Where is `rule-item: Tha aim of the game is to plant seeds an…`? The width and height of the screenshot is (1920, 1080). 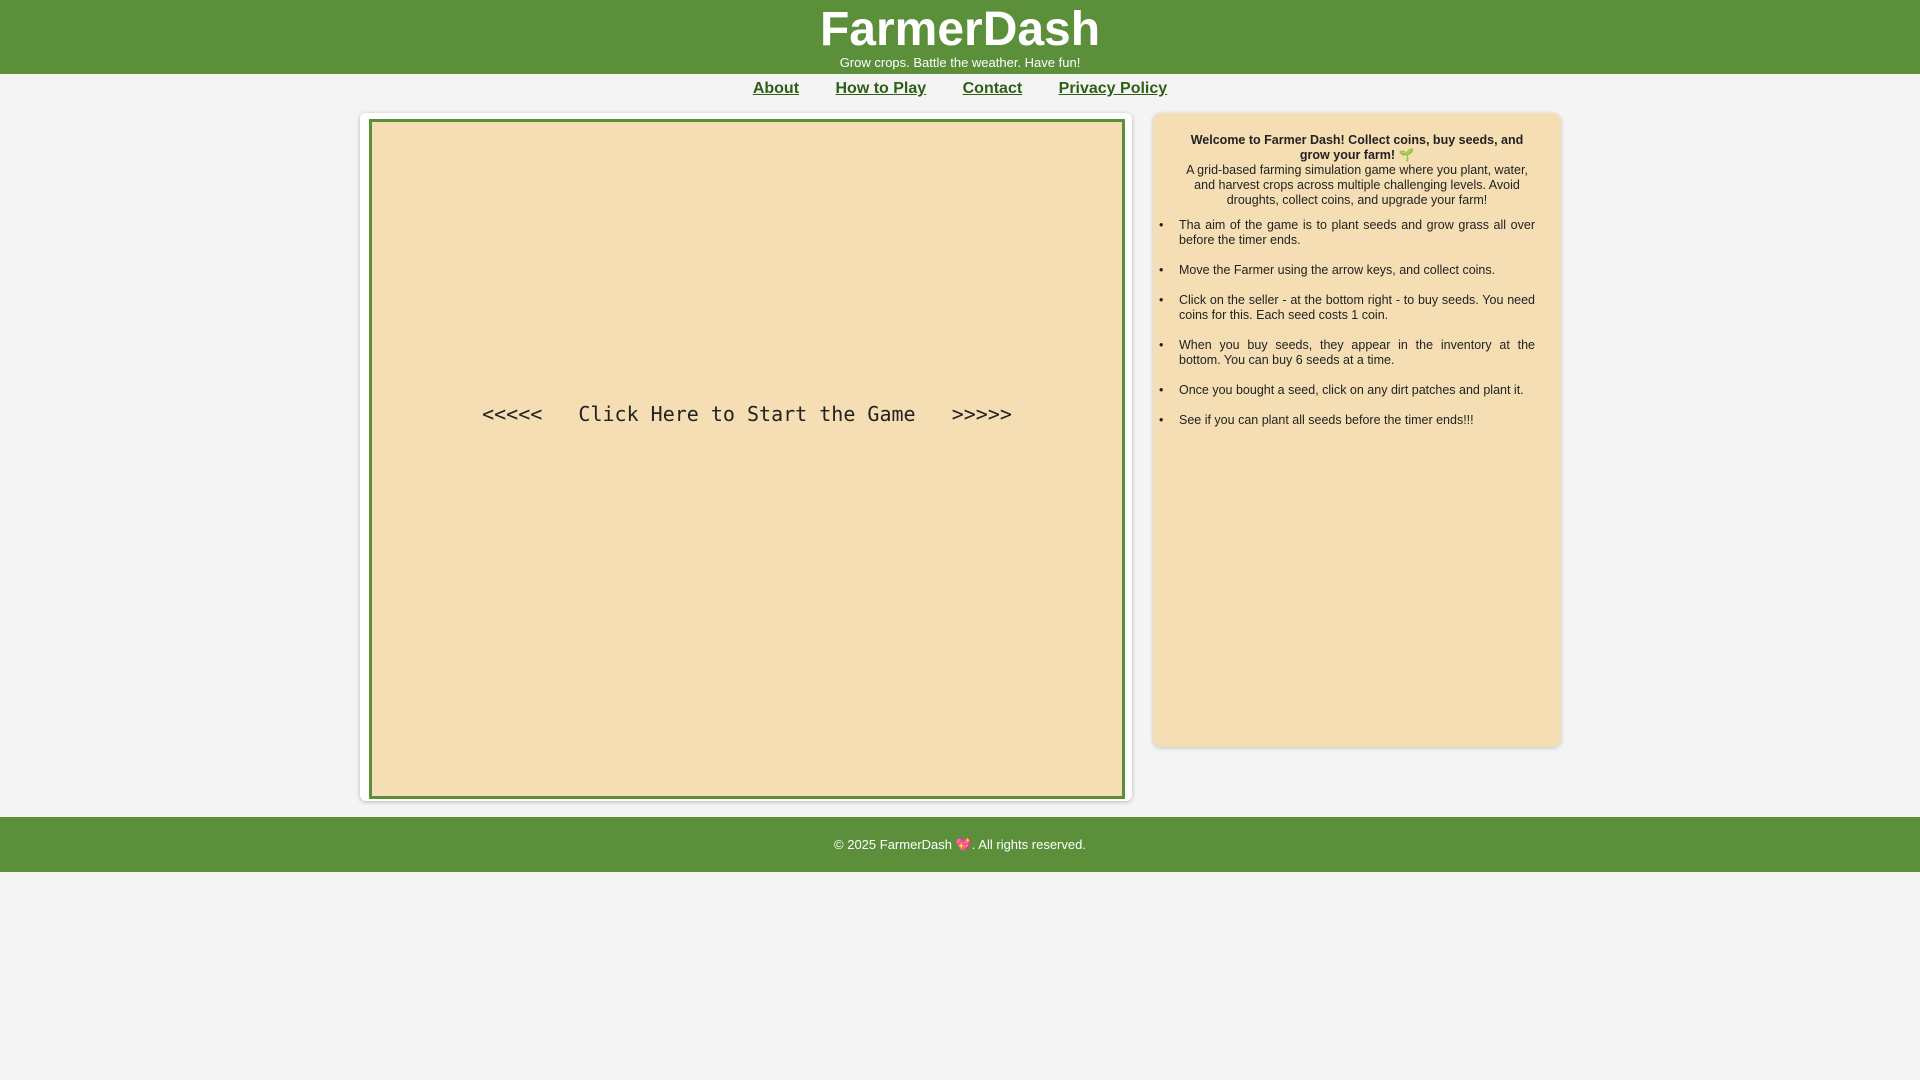
rule-item: Tha aim of the game is to plant seeds an… is located at coordinates (1347, 233).